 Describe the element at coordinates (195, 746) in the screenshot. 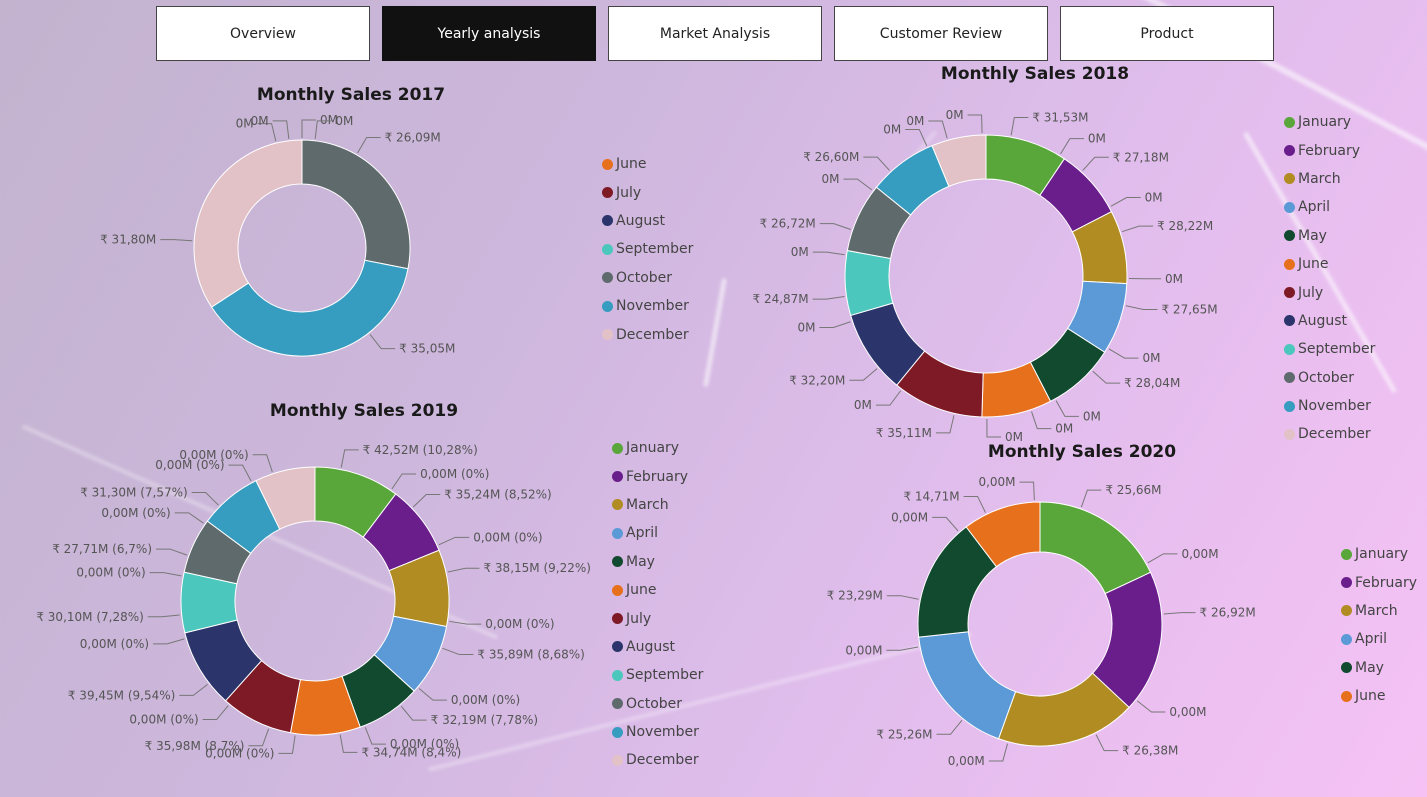

I see `data-label-july: ₹ 35,98M (8,7%)` at that location.